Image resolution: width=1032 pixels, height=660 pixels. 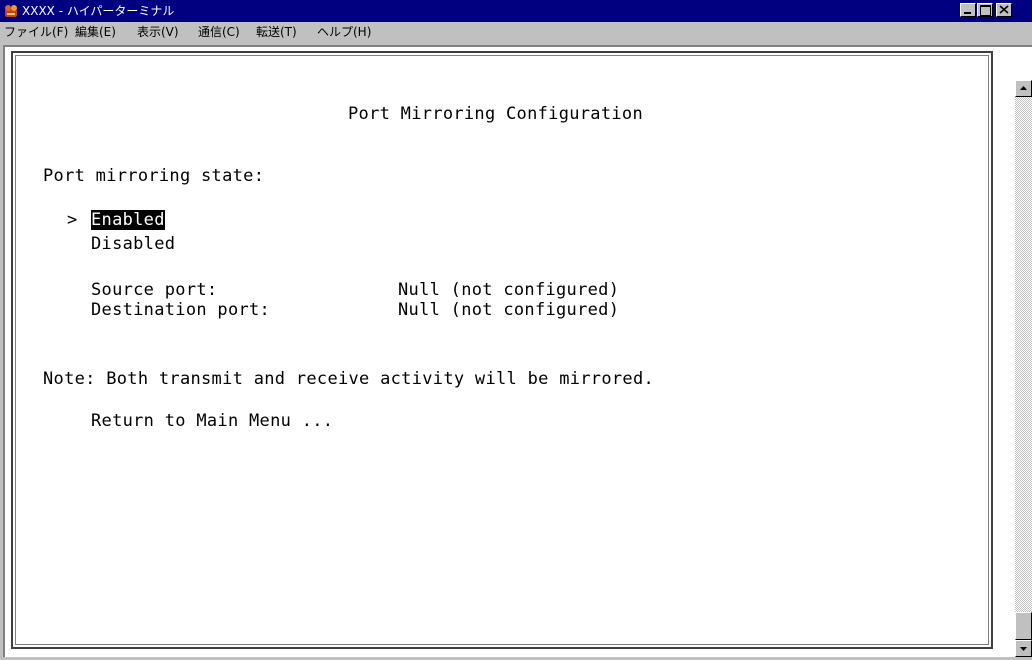 I want to click on menu-view: 表示(V), so click(x=158, y=32).